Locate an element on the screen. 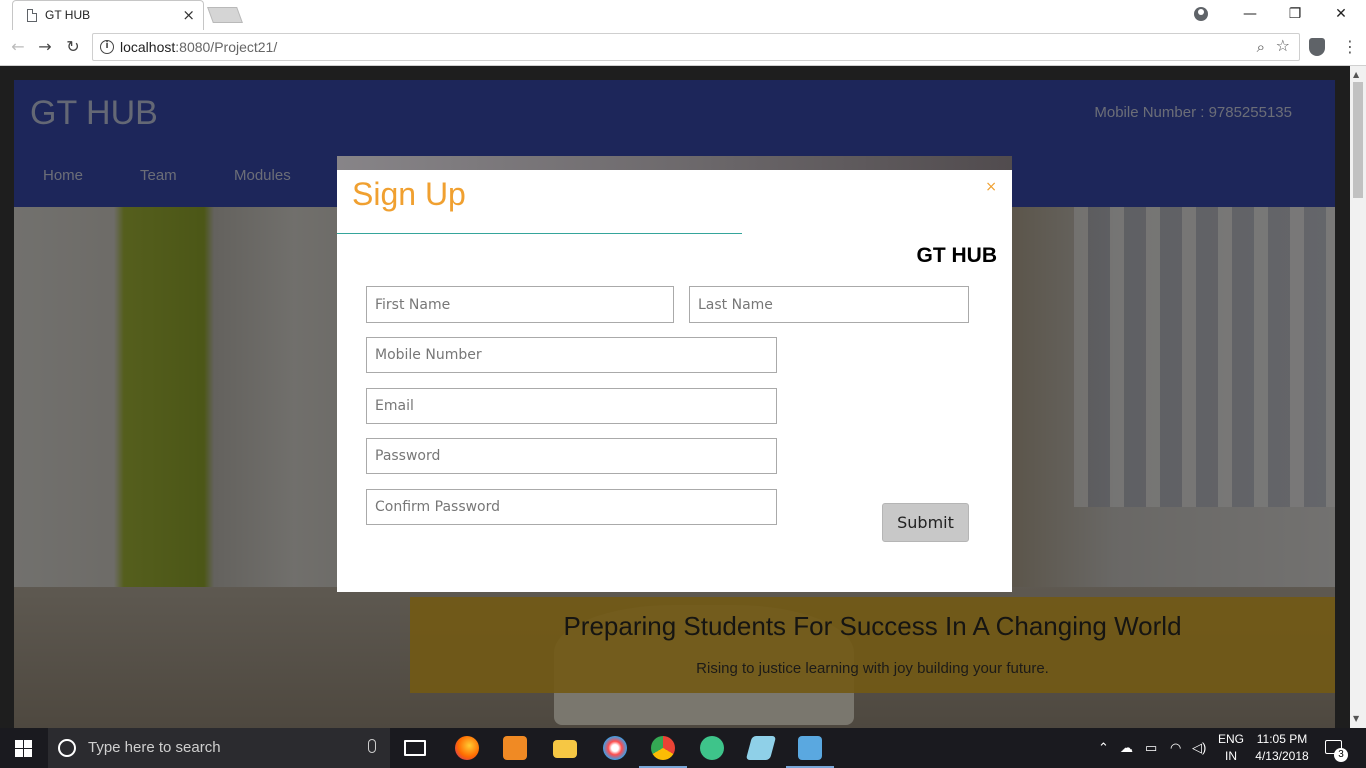  taskbar-search: Type here to search is located at coordinates (219, 748).